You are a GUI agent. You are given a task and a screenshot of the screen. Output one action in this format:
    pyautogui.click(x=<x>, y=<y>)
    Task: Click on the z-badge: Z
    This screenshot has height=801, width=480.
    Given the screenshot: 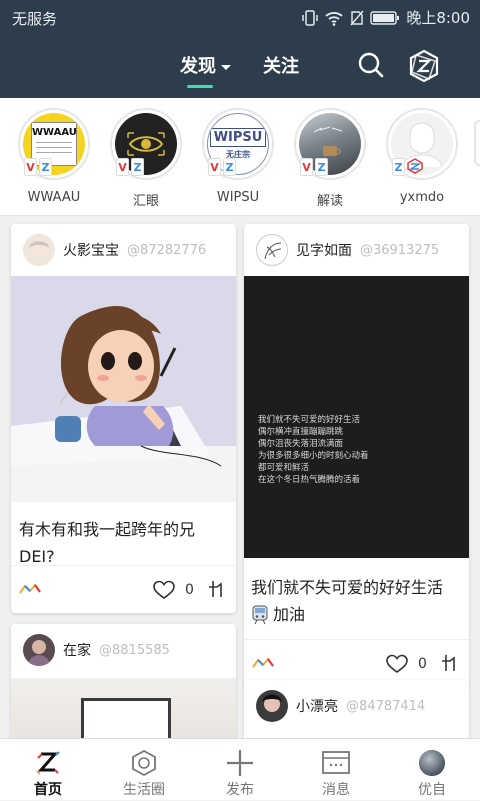 What is the action you would take?
    pyautogui.click(x=407, y=167)
    